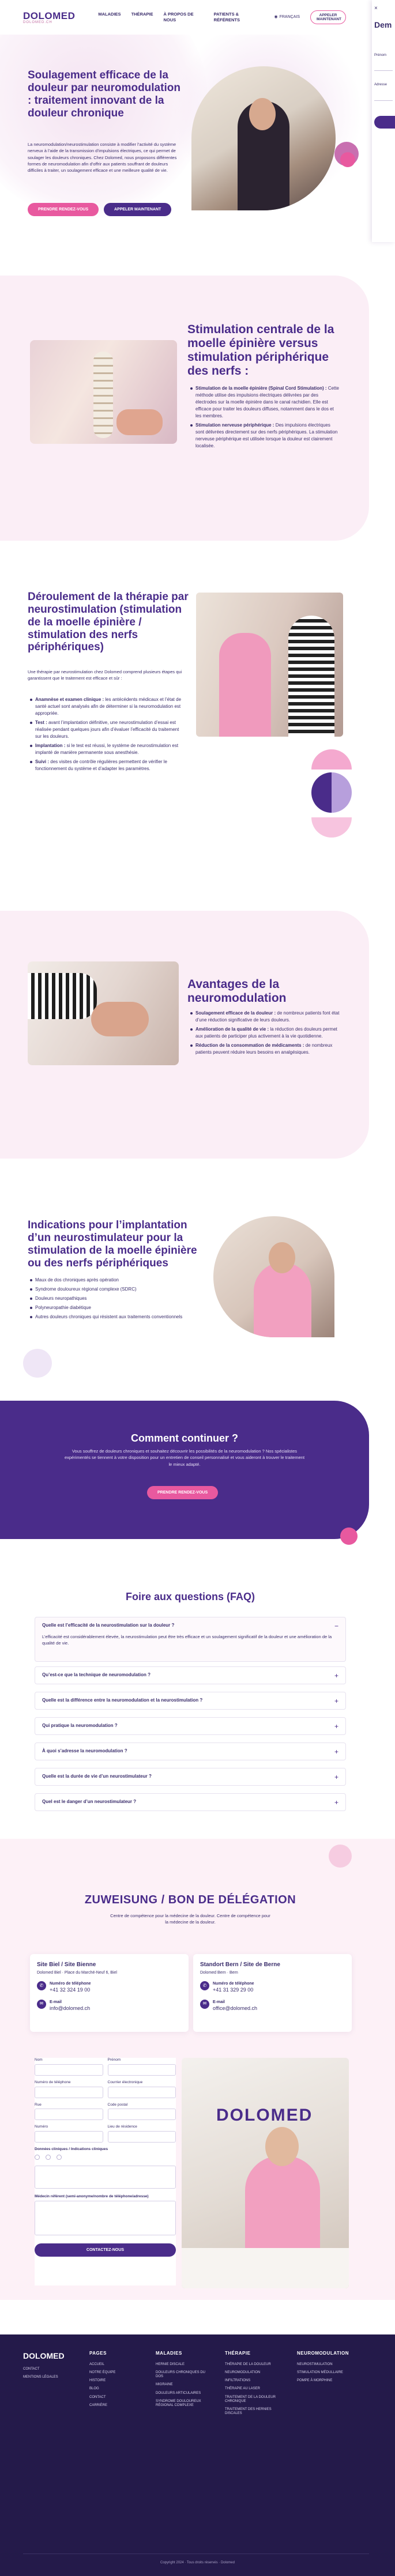 Image resolution: width=395 pixels, height=2576 pixels. Describe the element at coordinates (42, 761) in the screenshot. I see `list-item-title: Suivi :` at that location.